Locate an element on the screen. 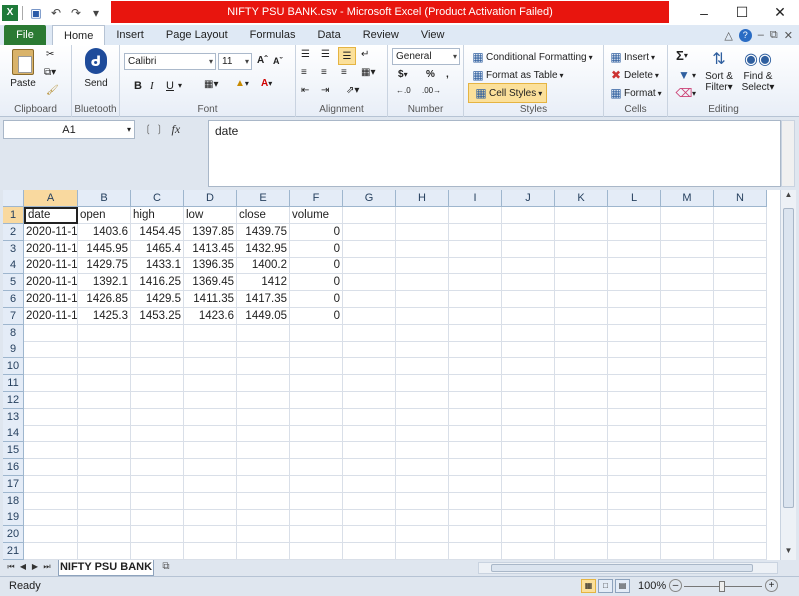 The image size is (799, 596). cell-h17 is located at coordinates (422, 484).